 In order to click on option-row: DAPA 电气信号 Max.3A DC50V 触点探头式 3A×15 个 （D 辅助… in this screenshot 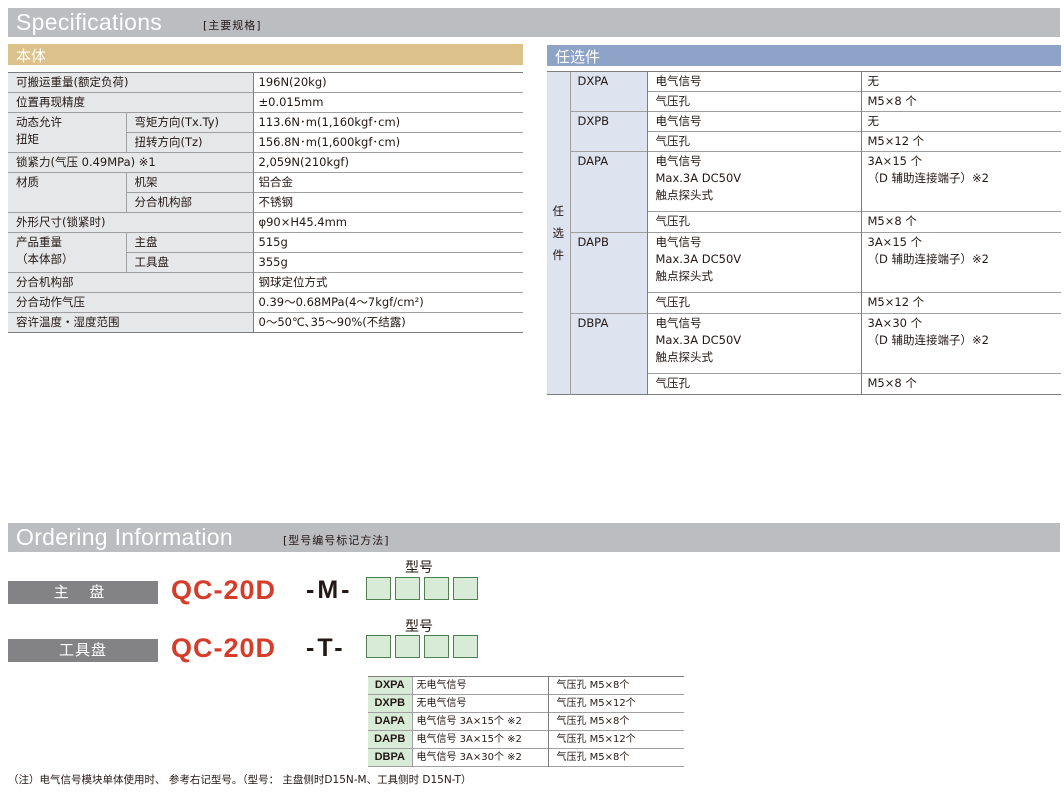, I will do `click(804, 192)`.